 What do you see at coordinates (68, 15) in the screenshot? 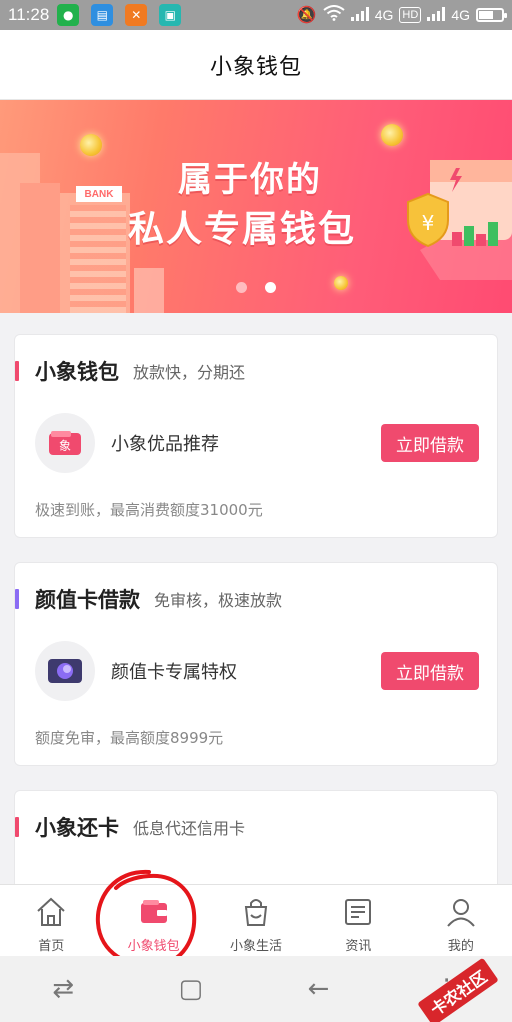
I see `wechat-icon: ●` at bounding box center [68, 15].